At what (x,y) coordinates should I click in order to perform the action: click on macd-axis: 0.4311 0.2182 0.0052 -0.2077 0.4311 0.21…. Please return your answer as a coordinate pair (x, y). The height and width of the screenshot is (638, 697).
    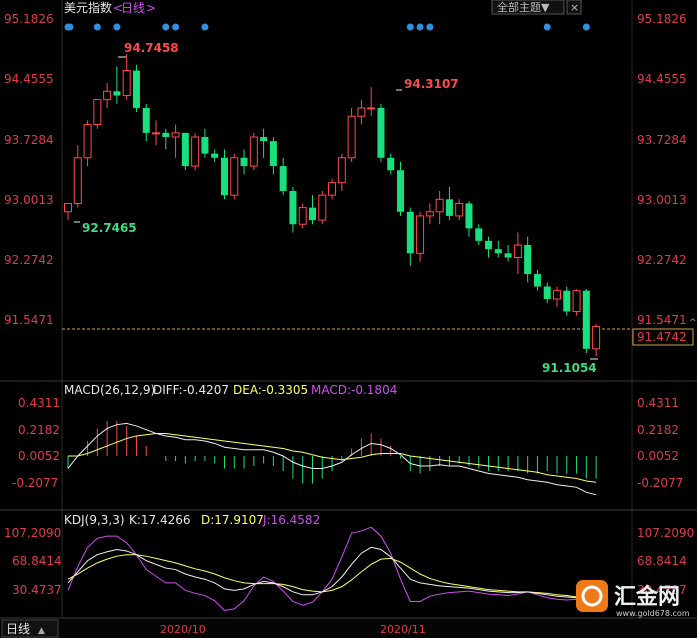
    Looking at the image, I should click on (347, 443).